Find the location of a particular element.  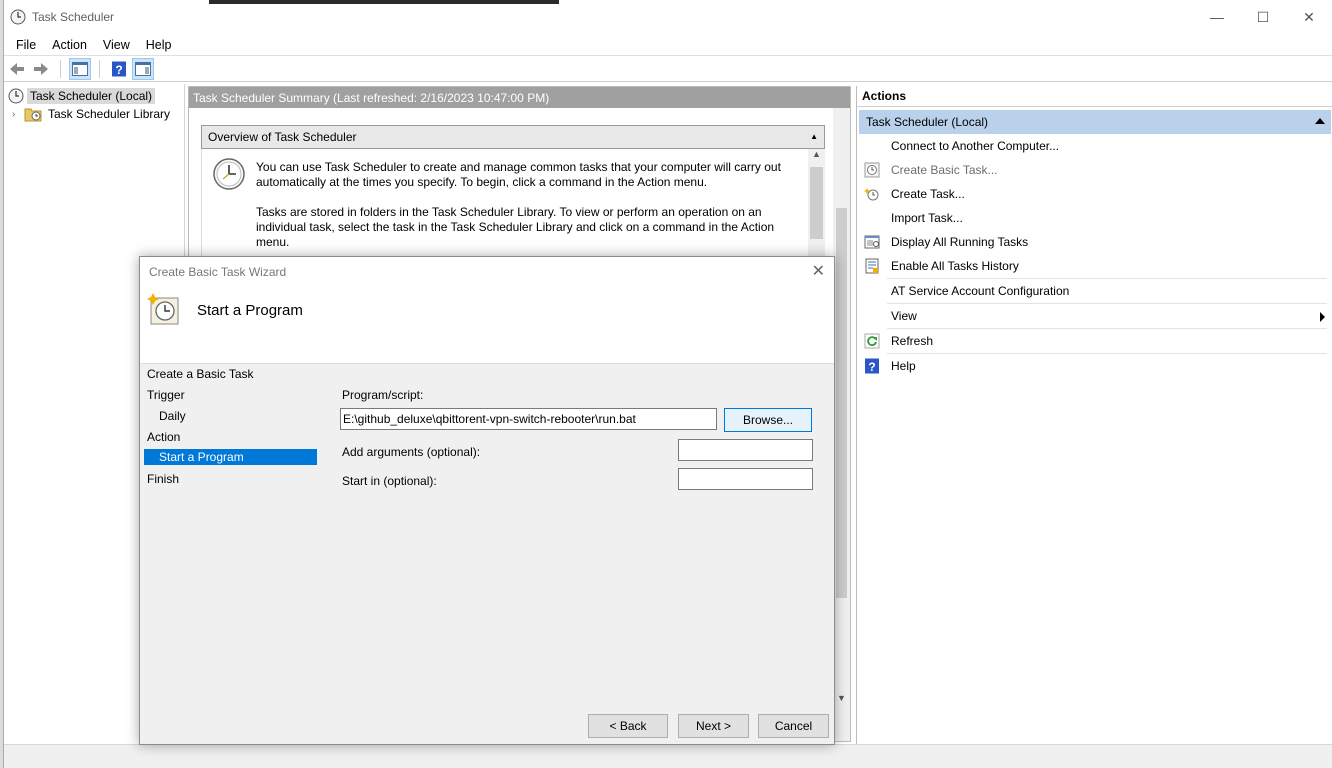

wizard-heading: Start a Program is located at coordinates (250, 310).